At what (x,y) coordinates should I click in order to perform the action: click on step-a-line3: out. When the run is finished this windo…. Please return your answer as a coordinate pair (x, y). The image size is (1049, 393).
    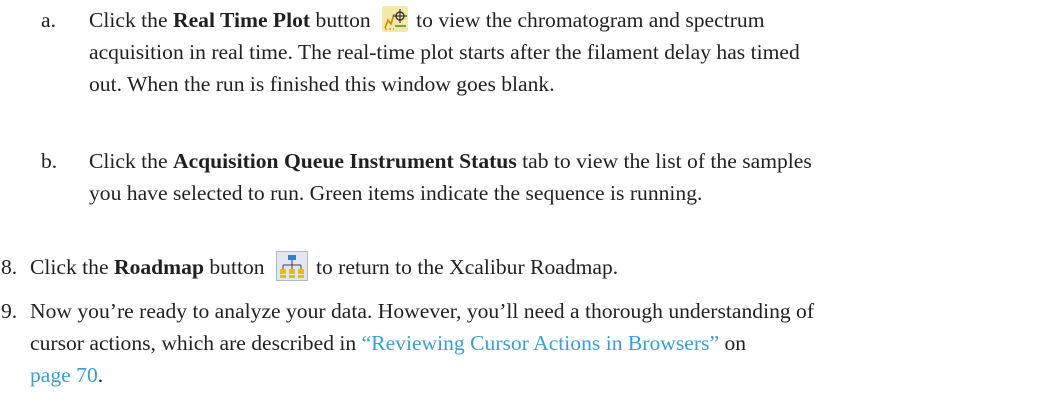
    Looking at the image, I should click on (322, 84).